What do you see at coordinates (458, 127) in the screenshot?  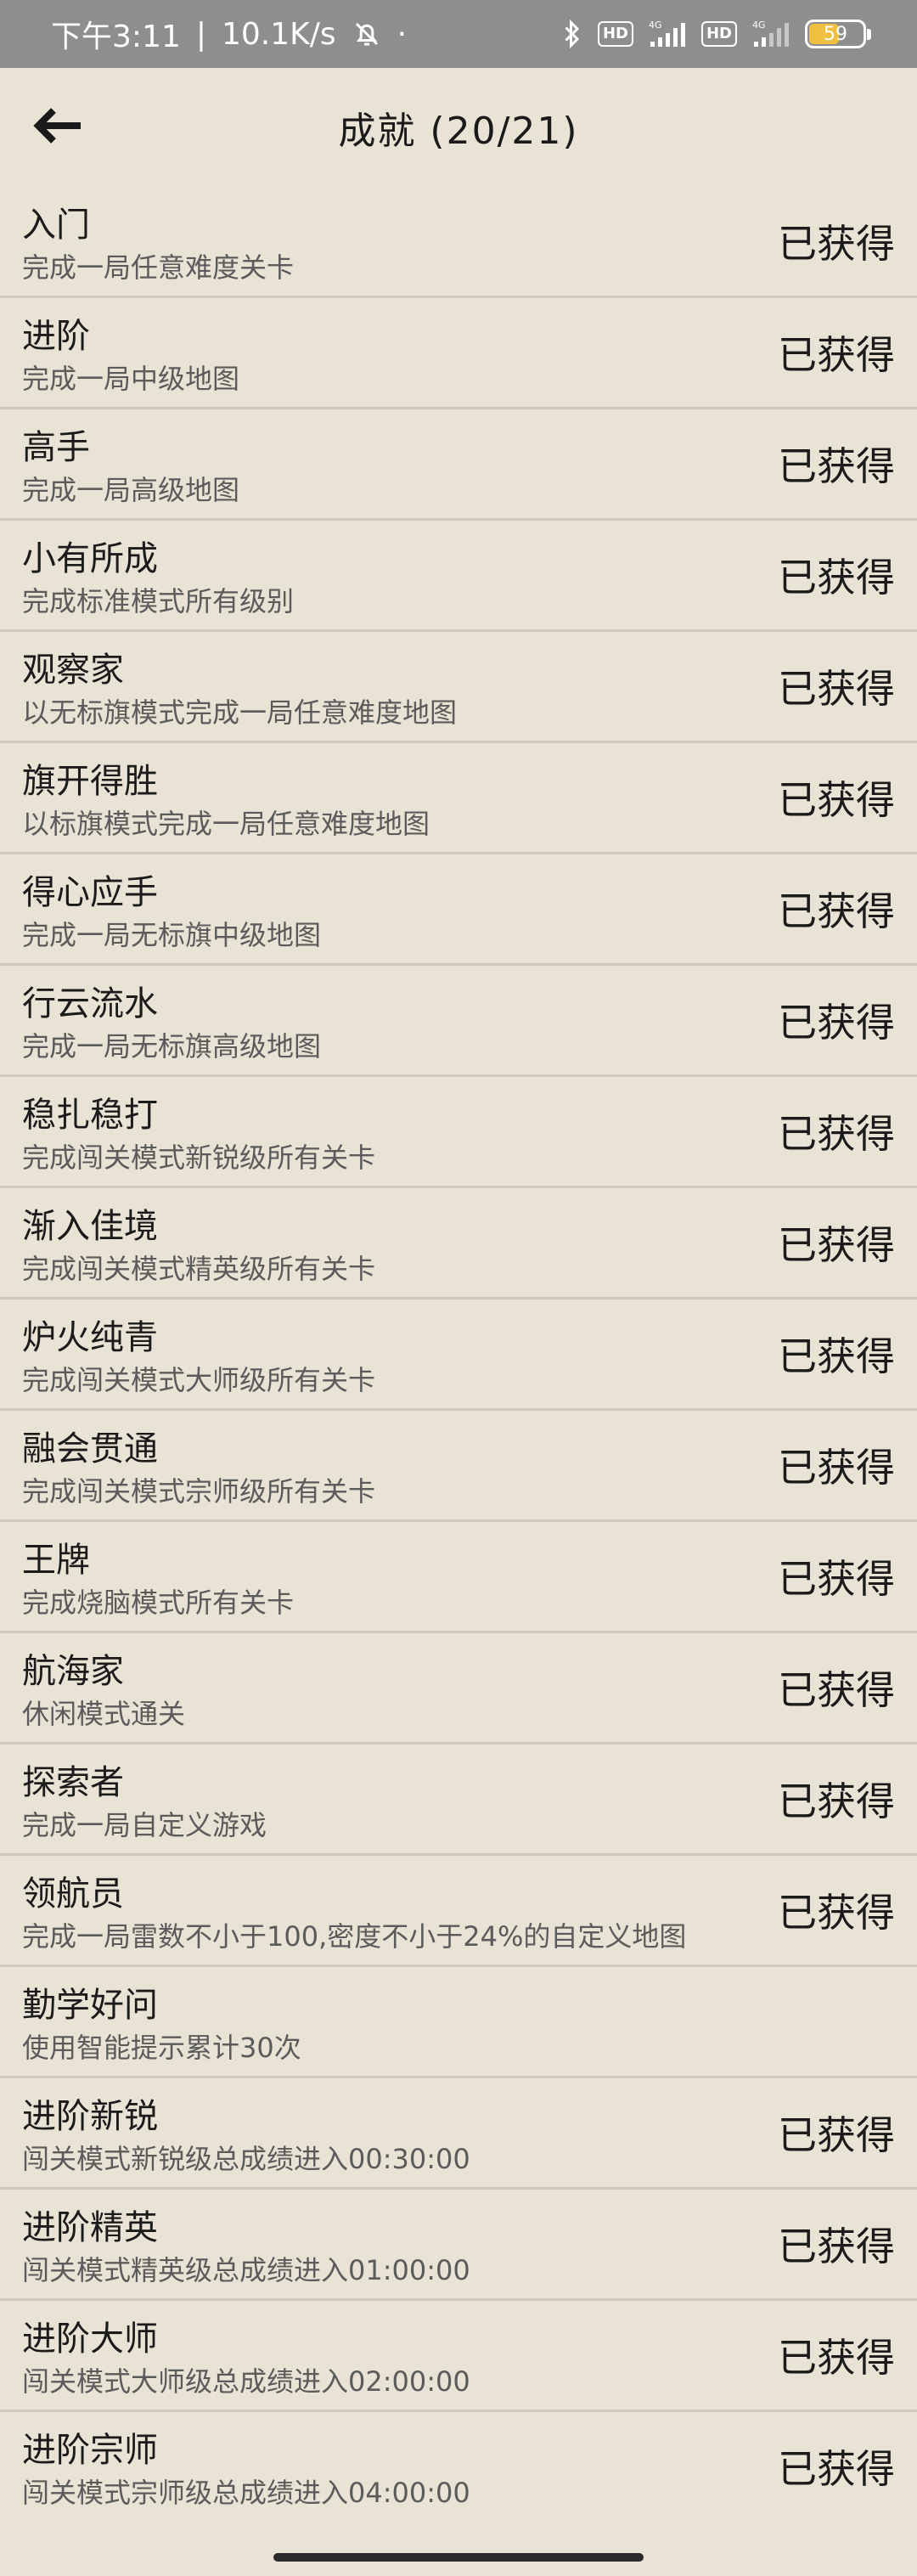 I see `app-bar: 成就 (20/21)` at bounding box center [458, 127].